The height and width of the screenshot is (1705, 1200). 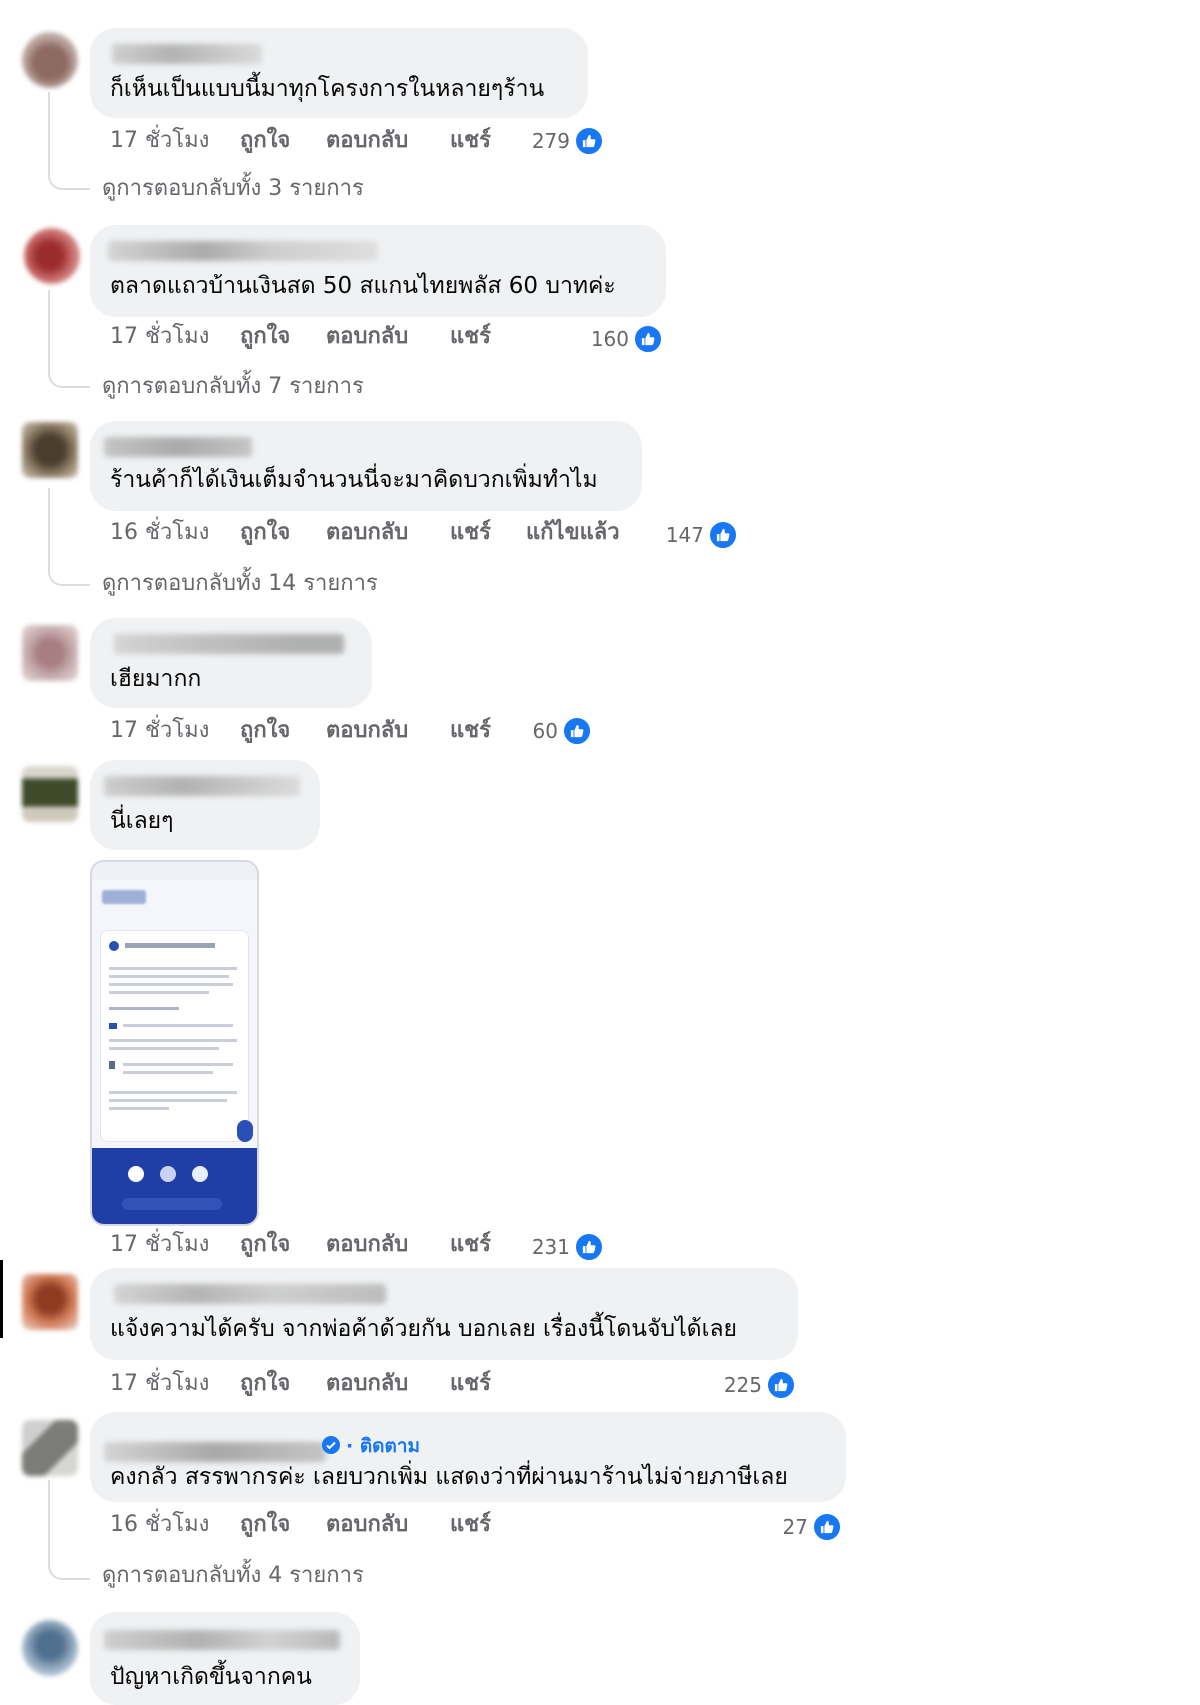 I want to click on comment-bubble: เฮียมากก, so click(x=231, y=663).